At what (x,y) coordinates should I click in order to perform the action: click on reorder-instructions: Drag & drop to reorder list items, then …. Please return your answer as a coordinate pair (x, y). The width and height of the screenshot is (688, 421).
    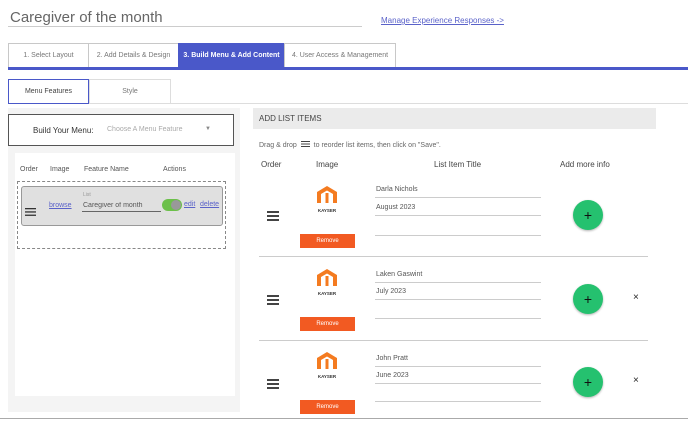
    Looking at the image, I should click on (350, 145).